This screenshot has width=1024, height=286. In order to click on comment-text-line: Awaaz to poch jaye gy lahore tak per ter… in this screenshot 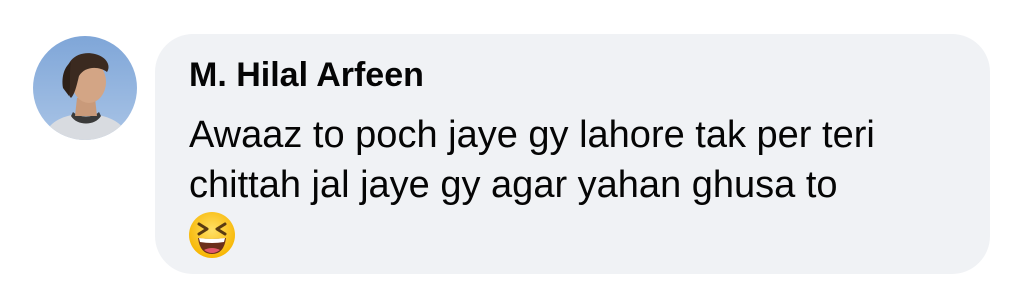, I will do `click(532, 135)`.